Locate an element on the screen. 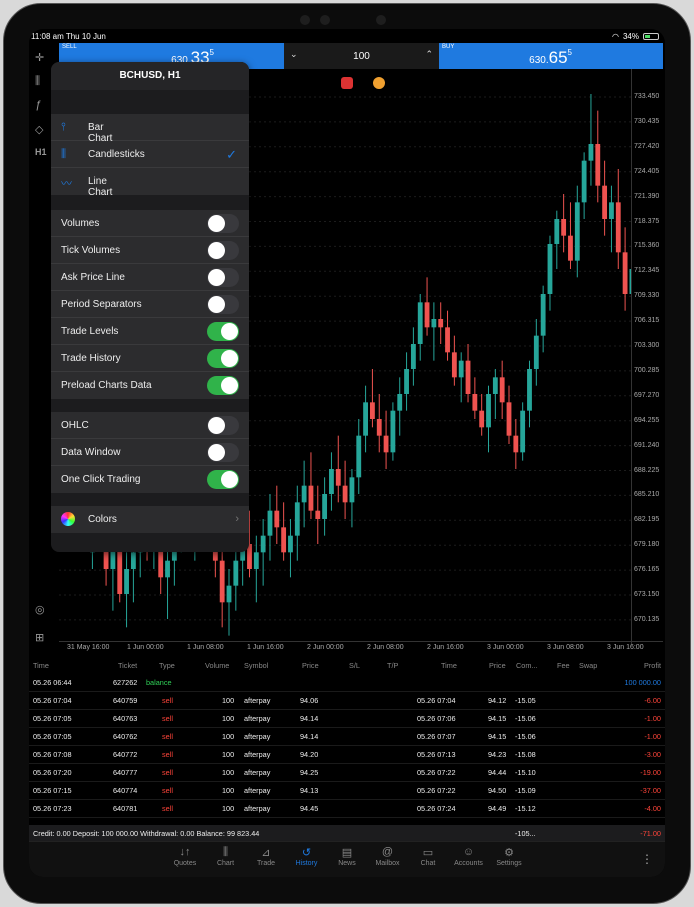 Image resolution: width=694 pixels, height=907 pixels. price-tick-label: 688.225 is located at coordinates (647, 470).